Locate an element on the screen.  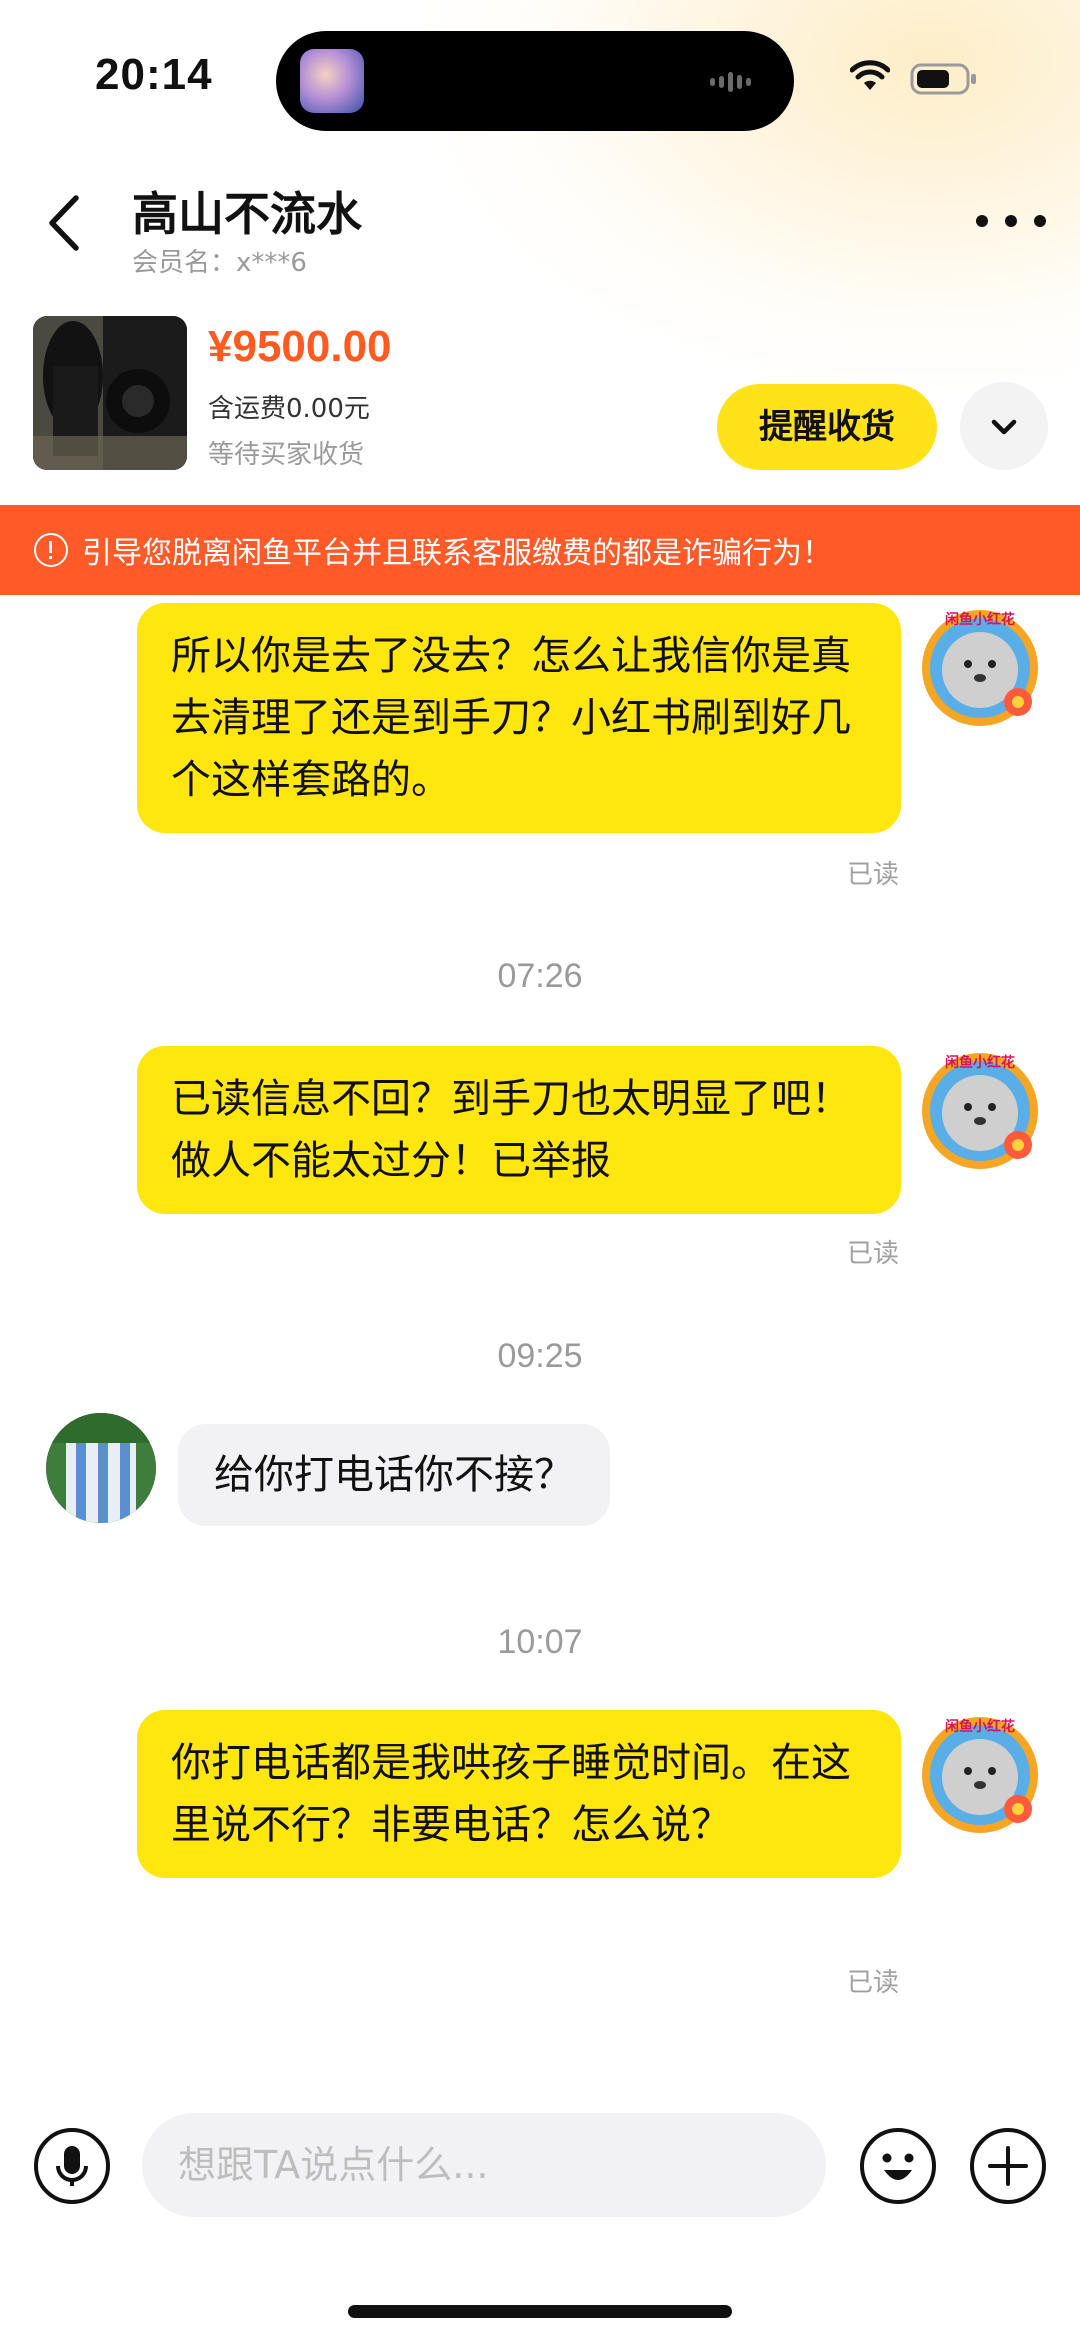
shipping-fee: 含运费0.00元 is located at coordinates (289, 409).